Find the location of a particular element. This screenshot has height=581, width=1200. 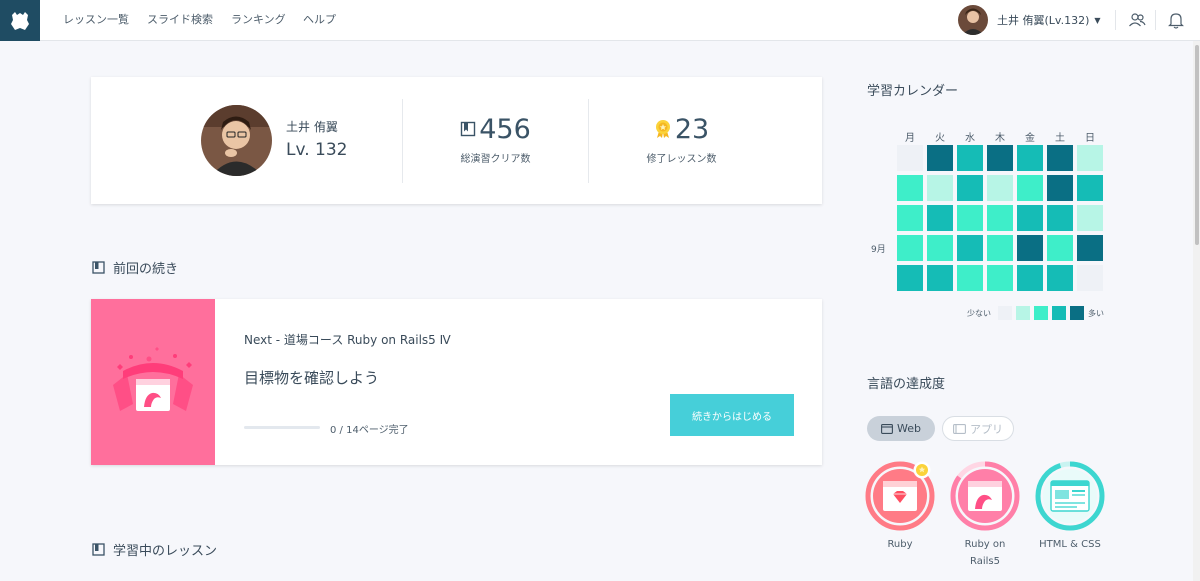

language-rails is located at coordinates (985, 496).